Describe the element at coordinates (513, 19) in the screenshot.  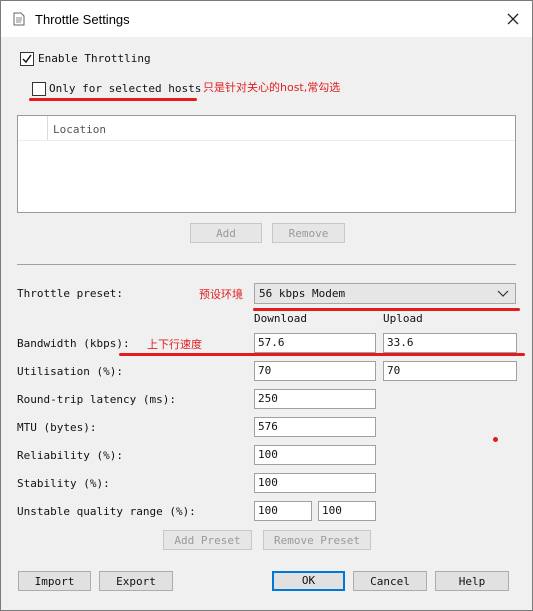
I see `close-icon` at that location.